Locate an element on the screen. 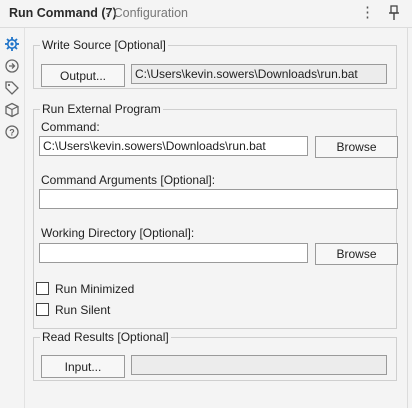  write-source-path-field: C:\Users\kevin.sowers\Downloads\run.bat is located at coordinates (259, 74).